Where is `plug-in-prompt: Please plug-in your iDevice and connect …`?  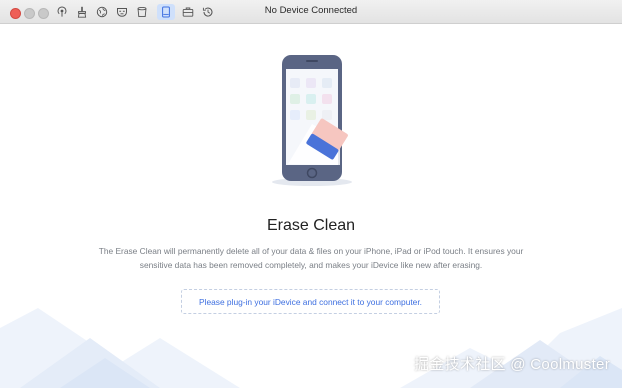 plug-in-prompt: Please plug-in your iDevice and connect … is located at coordinates (310, 301).